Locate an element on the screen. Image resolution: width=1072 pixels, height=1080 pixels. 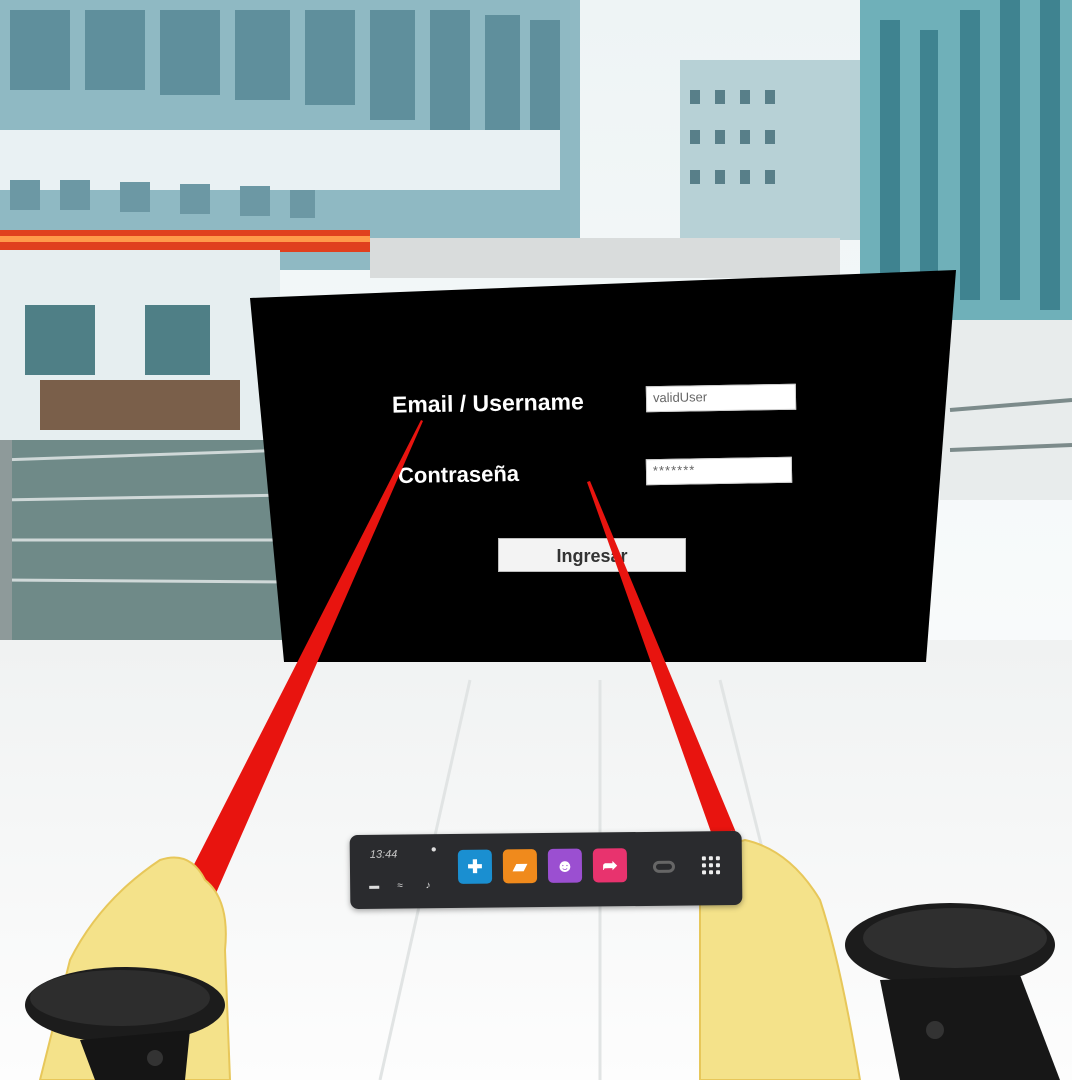
store-app-icon: ▰ is located at coordinates (520, 866).